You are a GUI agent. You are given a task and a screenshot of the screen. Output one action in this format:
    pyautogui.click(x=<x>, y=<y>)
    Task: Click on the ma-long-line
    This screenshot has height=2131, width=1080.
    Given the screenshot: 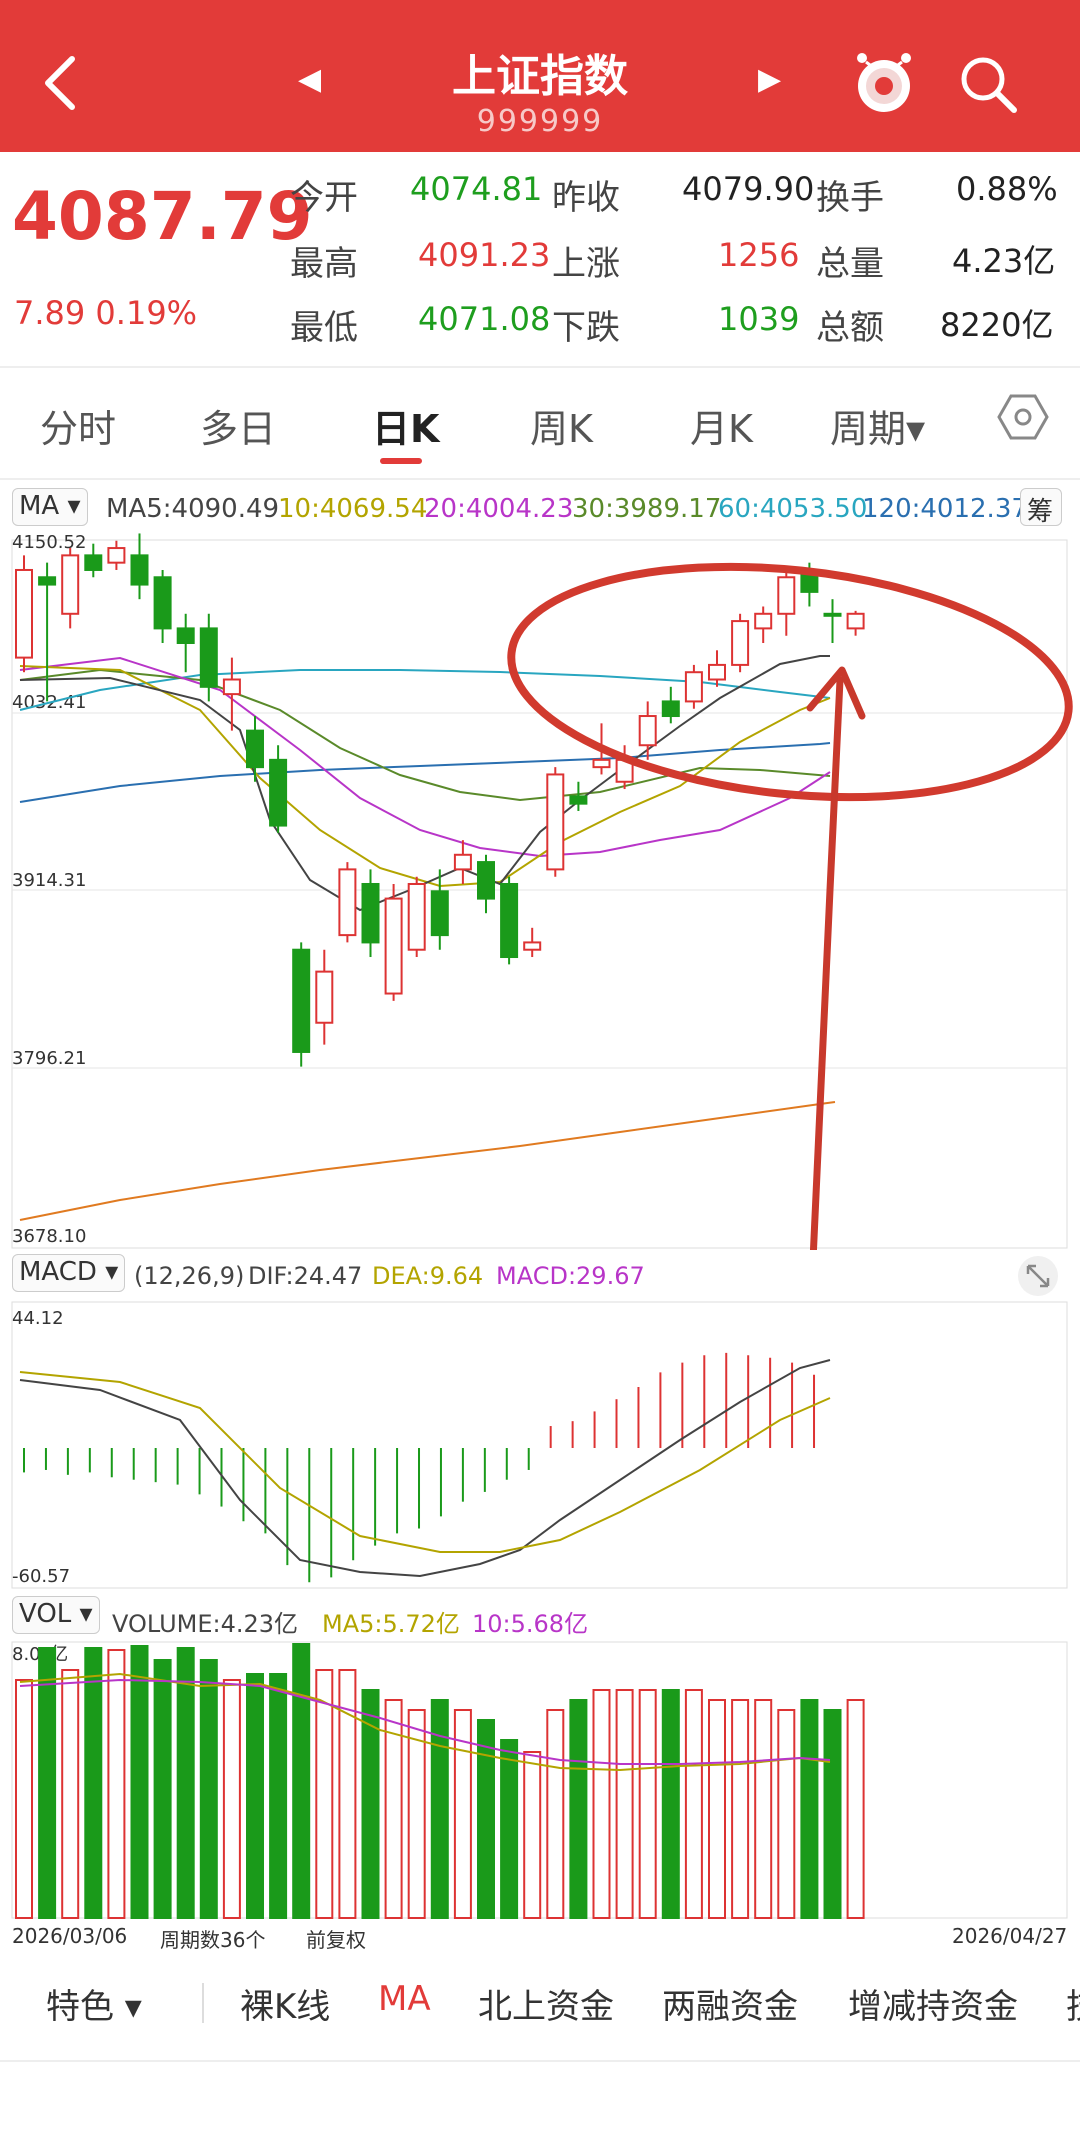 What is the action you would take?
    pyautogui.click(x=427, y=1161)
    